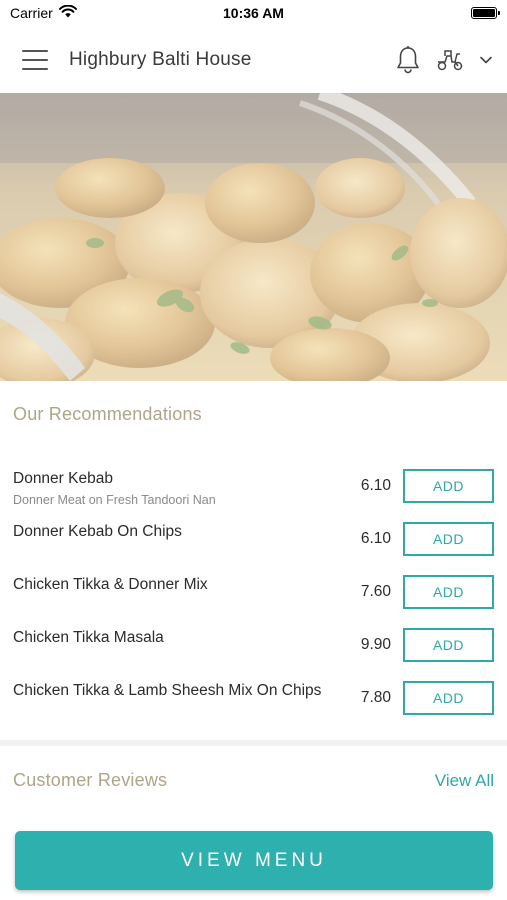  I want to click on item-name: Chicken Tikka & Lamb Sheesh Mix On Chips, so click(167, 690).